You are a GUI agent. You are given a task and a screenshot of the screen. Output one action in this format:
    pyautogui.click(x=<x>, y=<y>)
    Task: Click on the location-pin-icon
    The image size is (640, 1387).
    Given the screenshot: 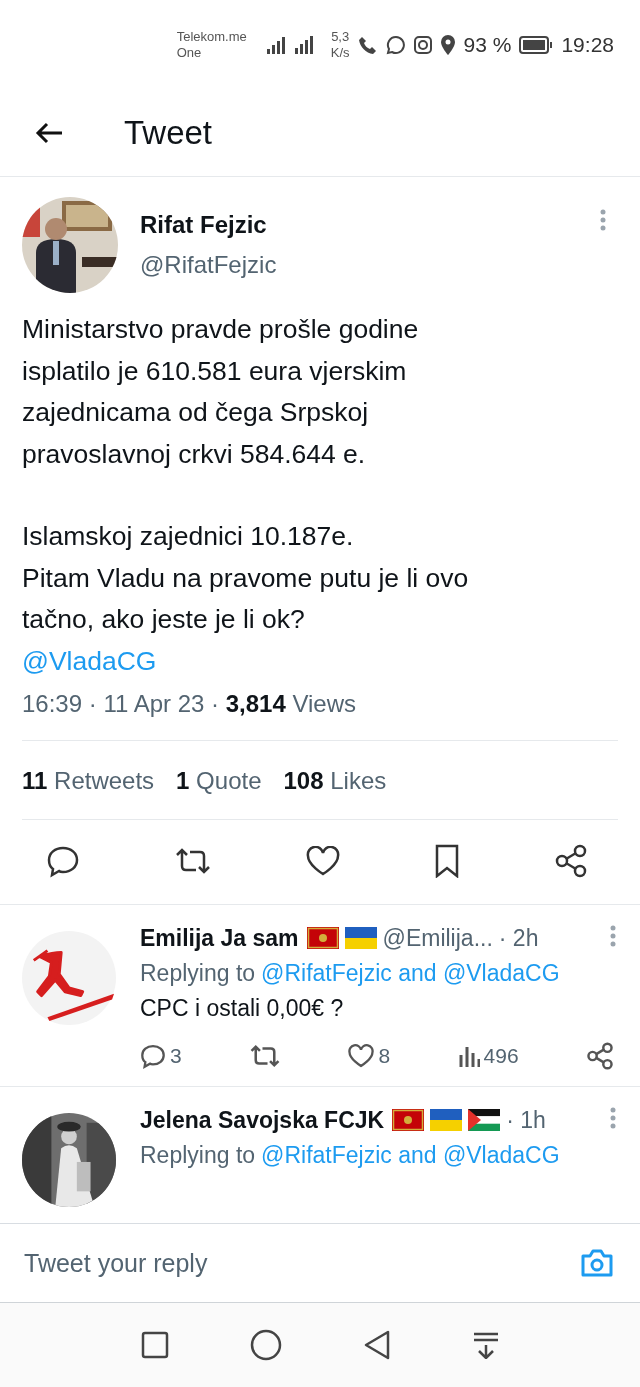 What is the action you would take?
    pyautogui.click(x=447, y=45)
    